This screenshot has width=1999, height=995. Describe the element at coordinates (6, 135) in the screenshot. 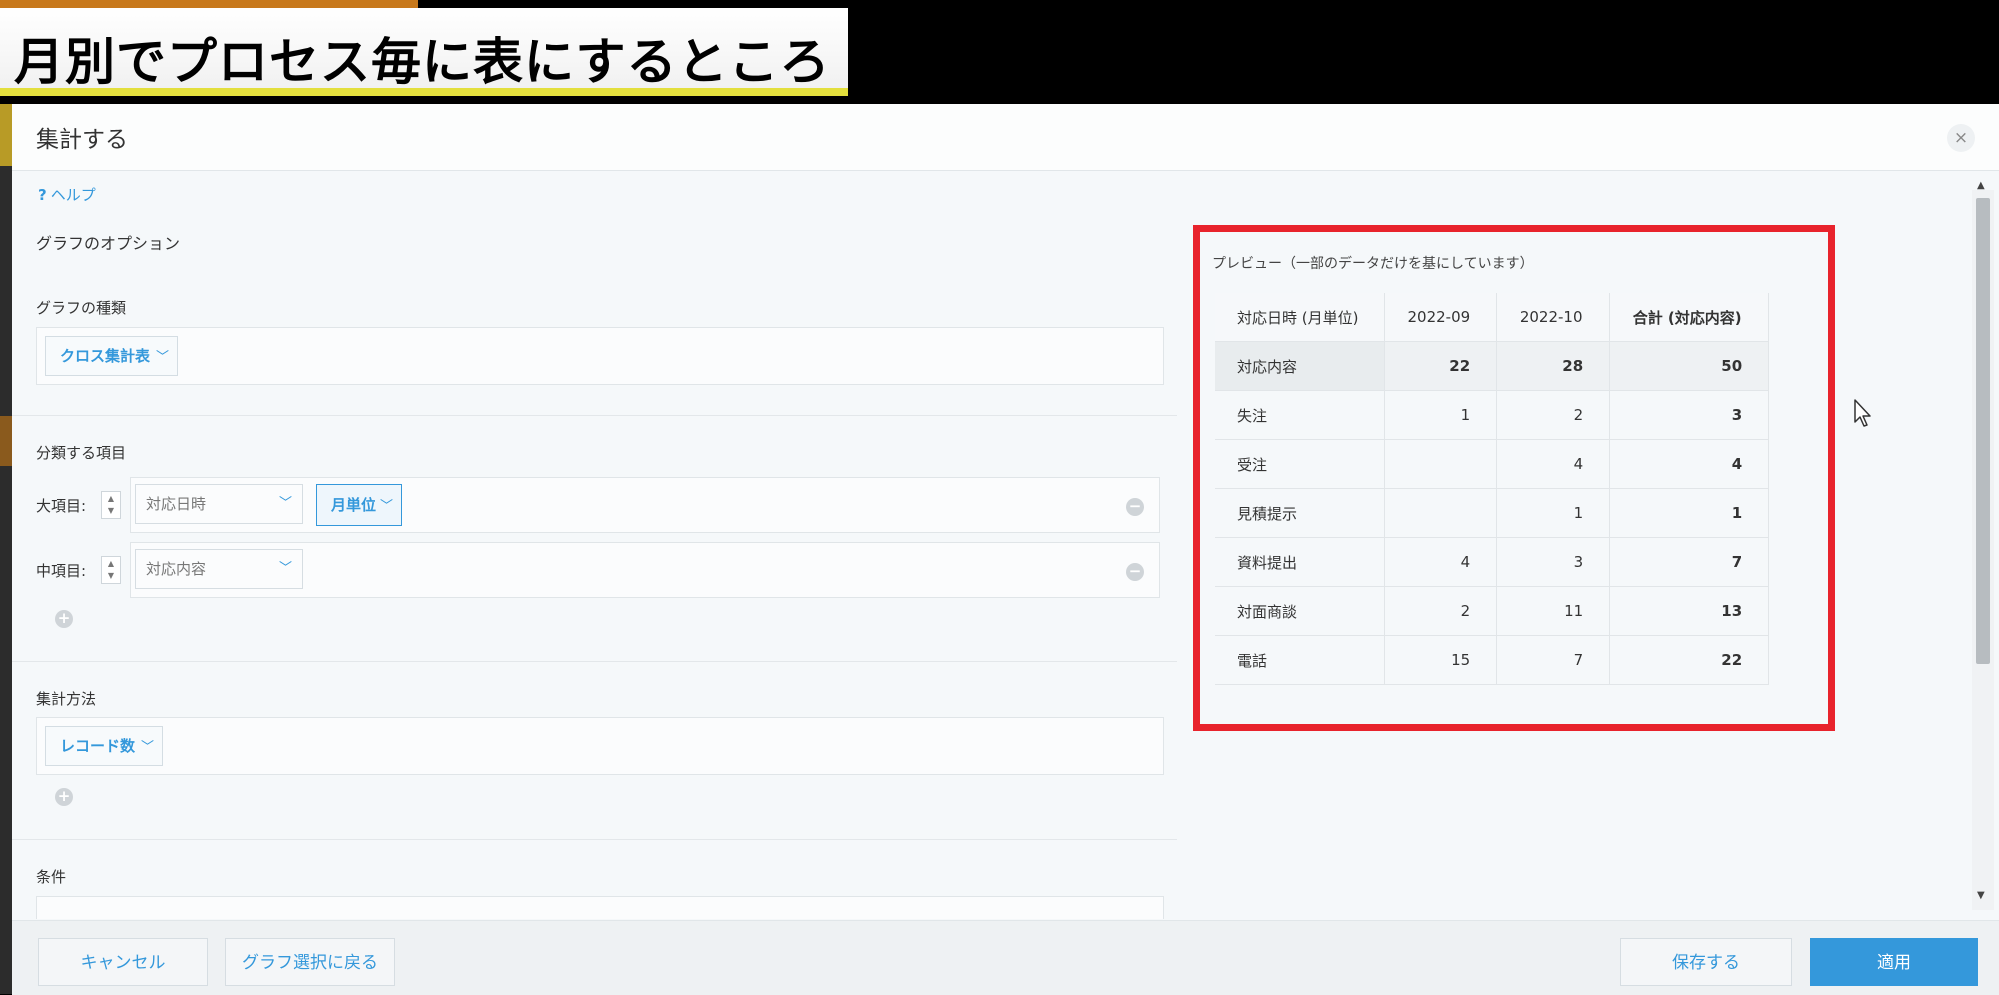

I see `background-strip-yellow` at that location.